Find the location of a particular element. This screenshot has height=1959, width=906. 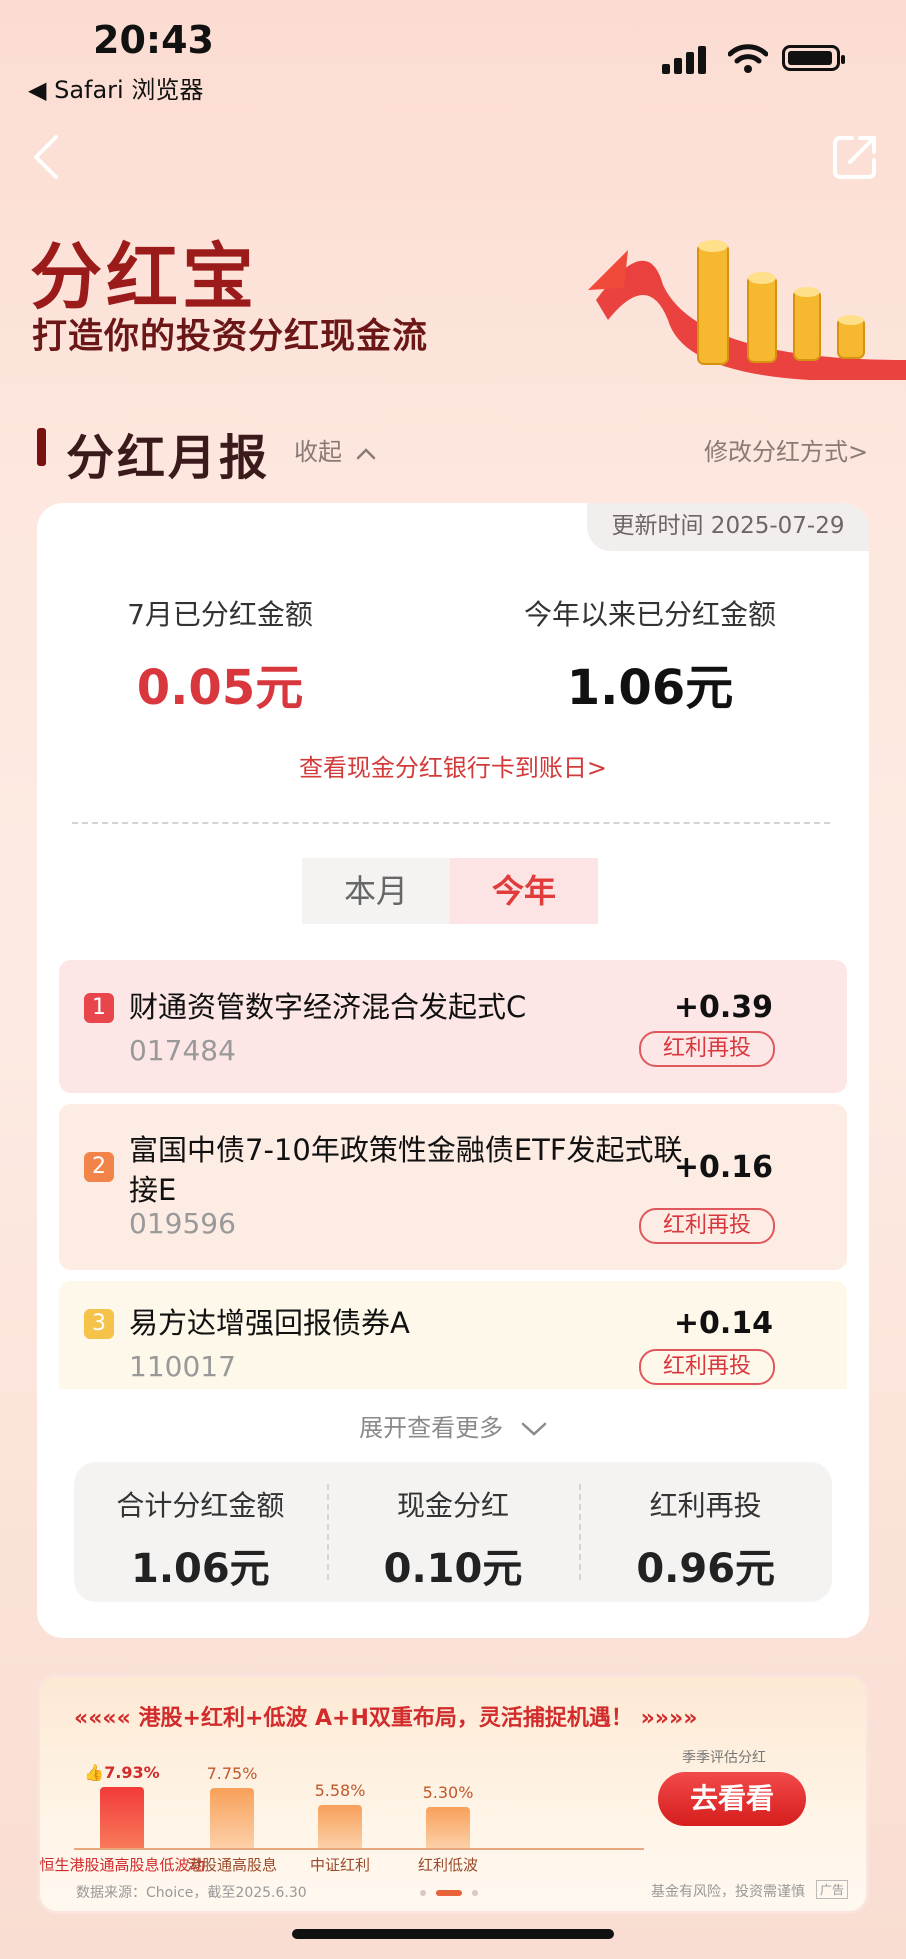

expand-more-label: 展开查看更多 is located at coordinates (431, 1428).